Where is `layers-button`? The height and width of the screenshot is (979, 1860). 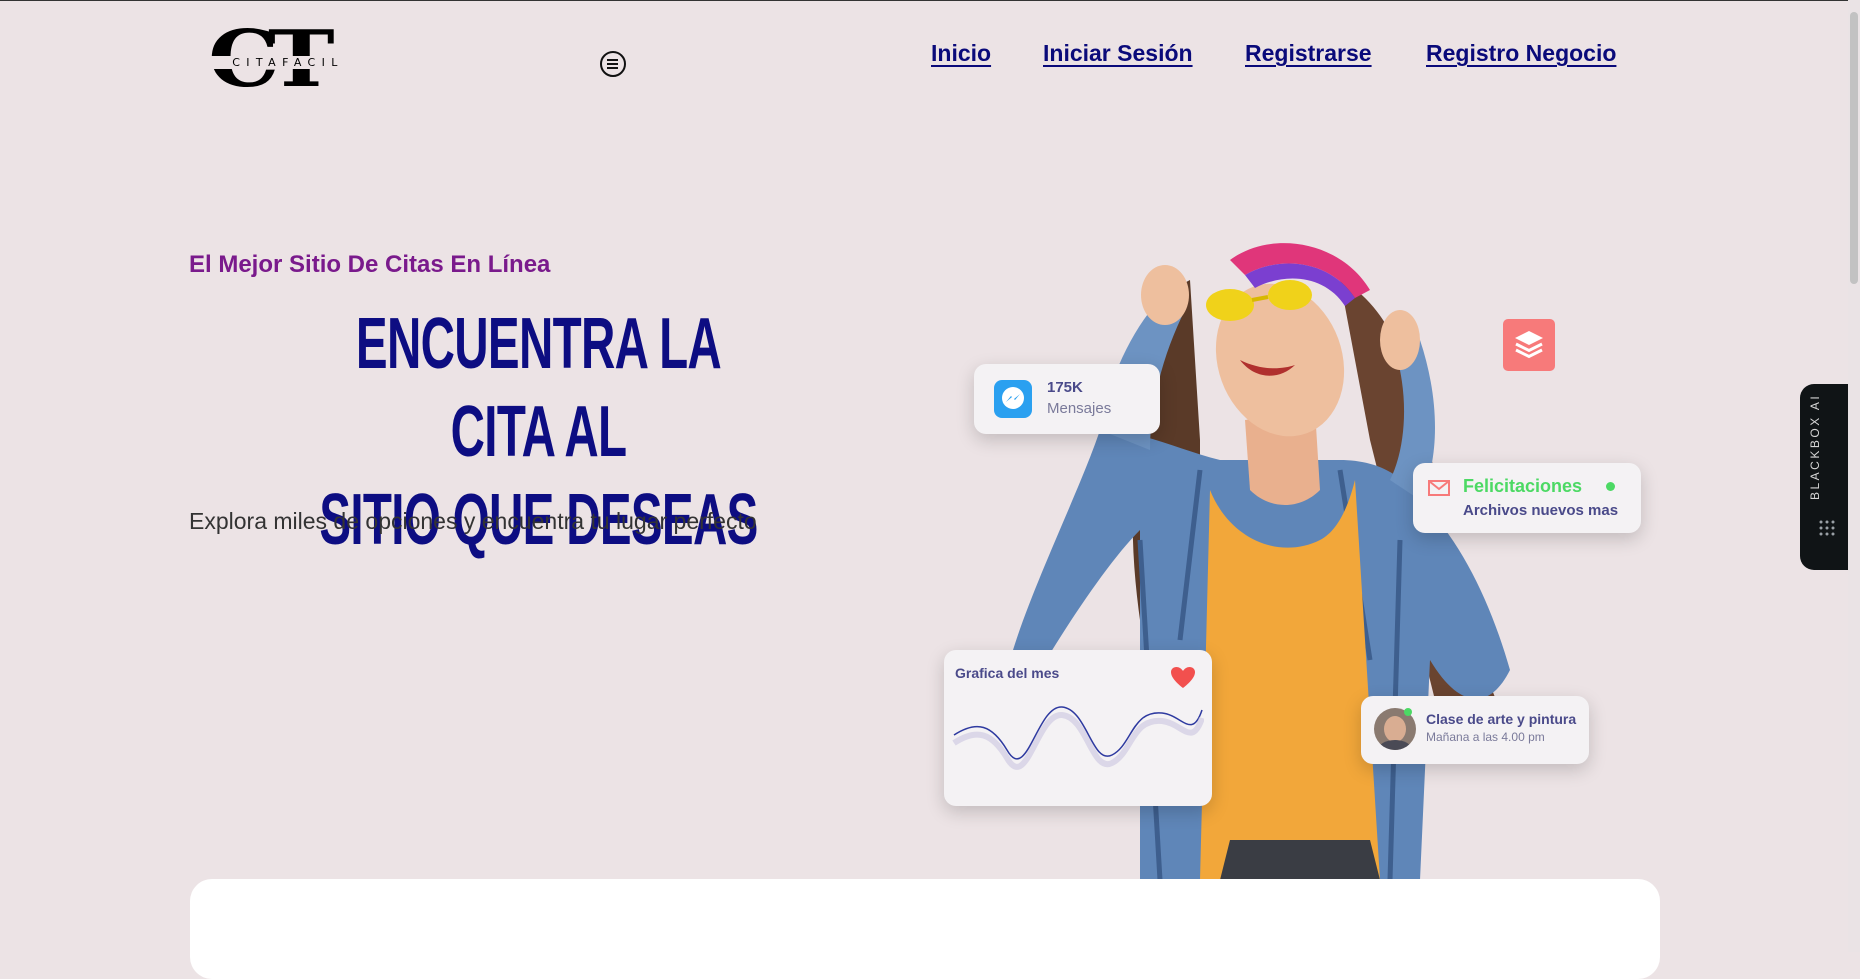
layers-button is located at coordinates (1529, 345).